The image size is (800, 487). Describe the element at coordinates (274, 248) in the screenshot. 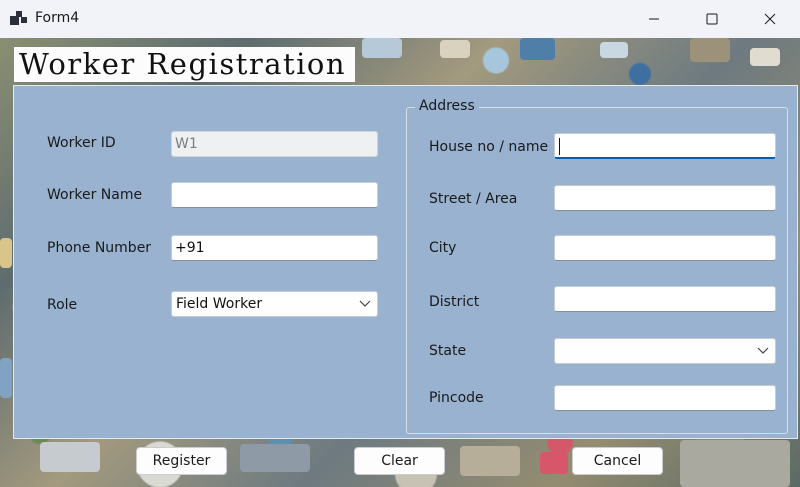

I see `phone-number-field` at that location.